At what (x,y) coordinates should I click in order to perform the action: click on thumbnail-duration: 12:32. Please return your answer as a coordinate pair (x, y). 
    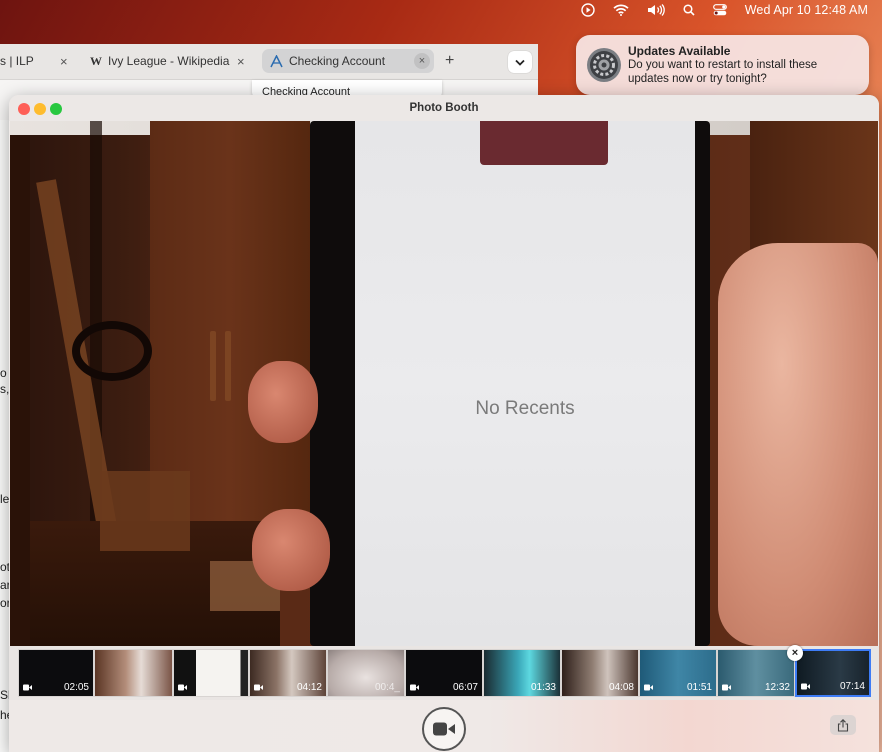
    Looking at the image, I should click on (777, 687).